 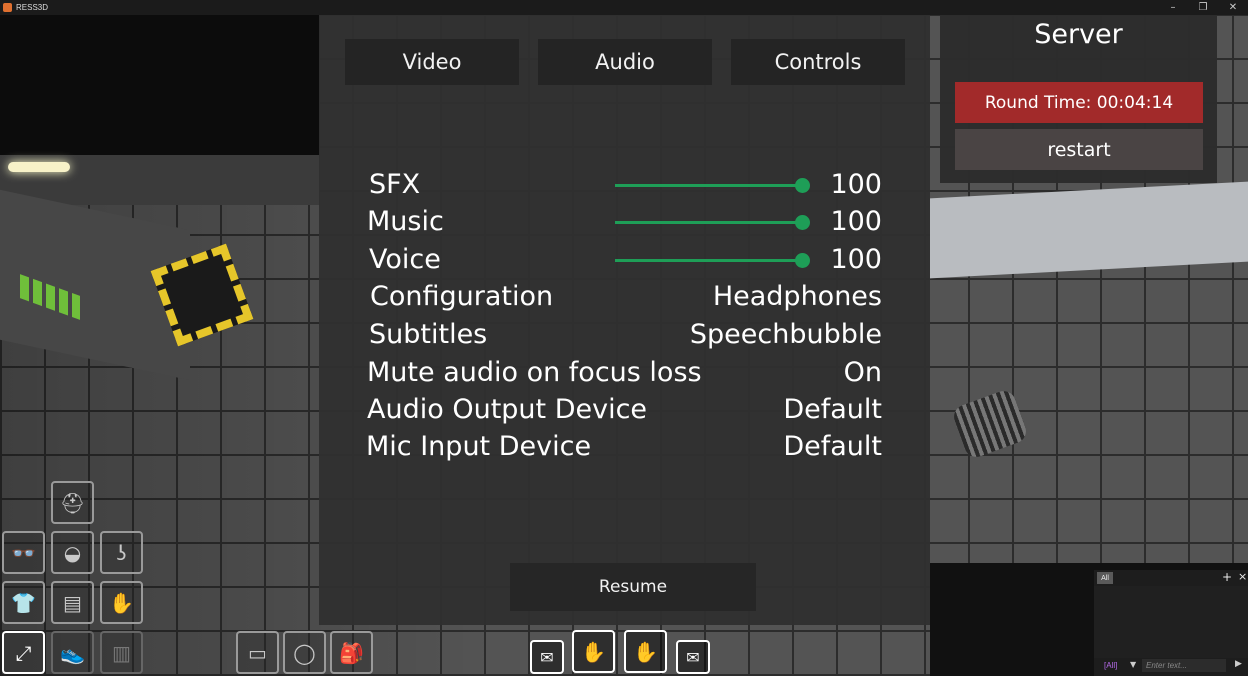 I want to click on expand-icon: ⤢, so click(x=23, y=652).